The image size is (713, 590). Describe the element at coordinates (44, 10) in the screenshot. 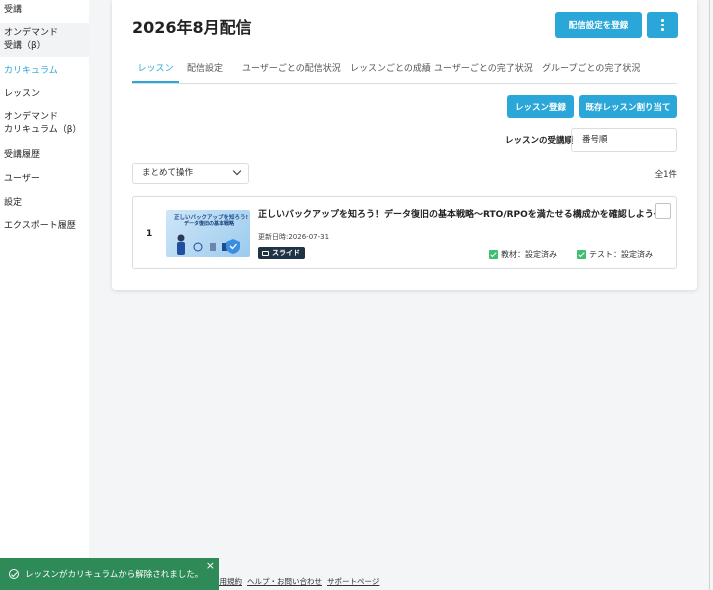

I see `sidebar-item-attend: 受講` at that location.